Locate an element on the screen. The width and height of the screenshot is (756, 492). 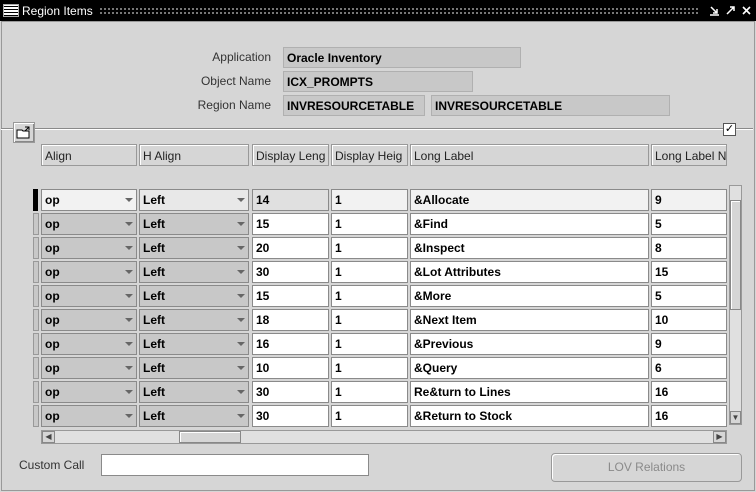
scroll-right-icon: ▶ is located at coordinates (719, 437).